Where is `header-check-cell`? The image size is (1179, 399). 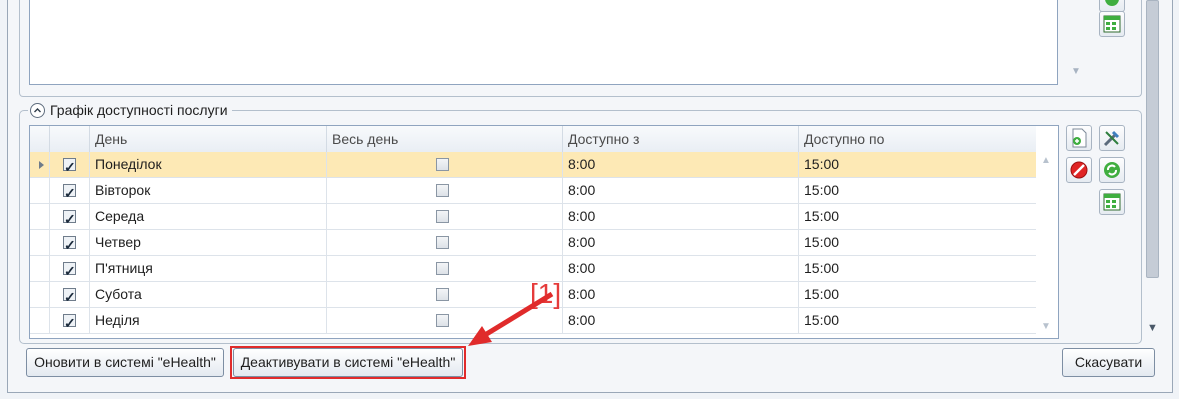 header-check-cell is located at coordinates (70, 139).